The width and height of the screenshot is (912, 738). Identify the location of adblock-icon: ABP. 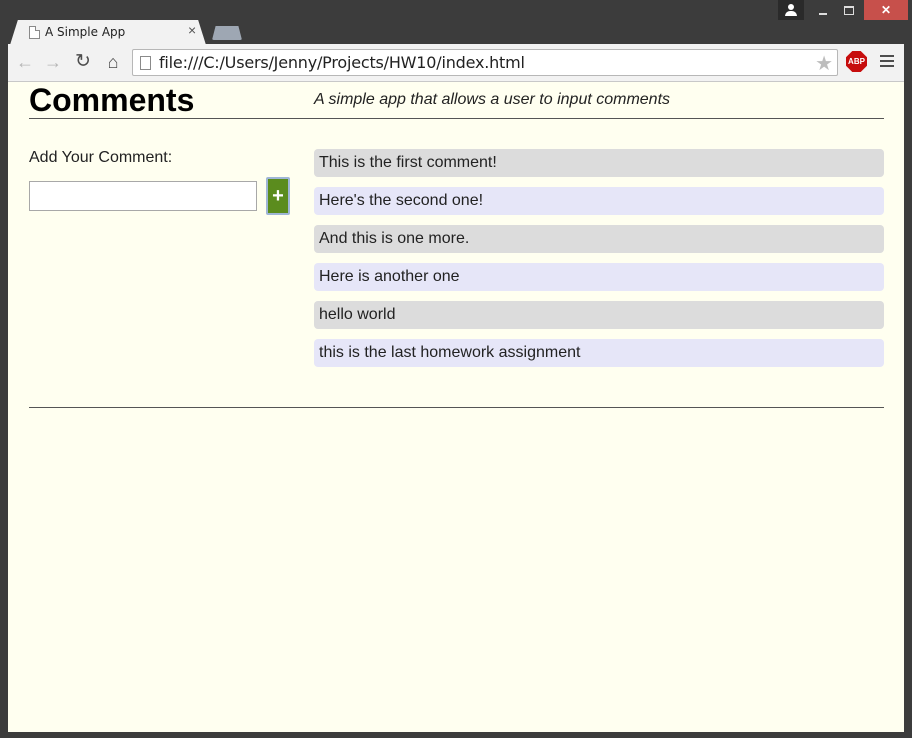
(856, 61).